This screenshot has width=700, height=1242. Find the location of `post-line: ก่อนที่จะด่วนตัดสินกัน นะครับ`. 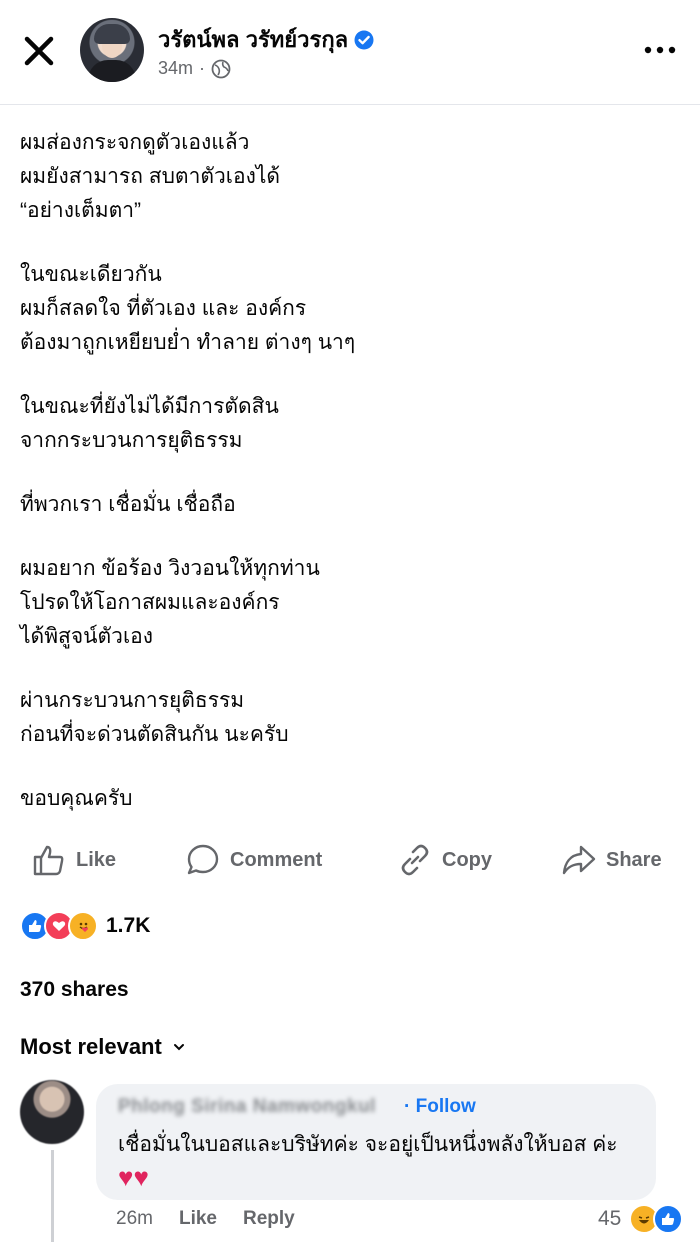

post-line: ก่อนที่จะด่วนตัดสินกัน นะครับ is located at coordinates (154, 734).